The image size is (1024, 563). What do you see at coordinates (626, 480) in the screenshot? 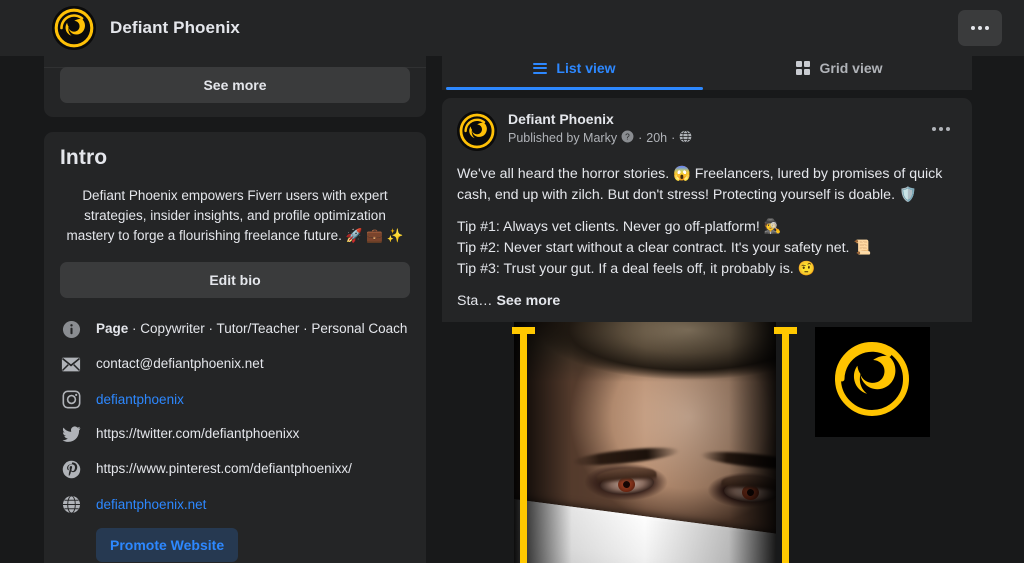
I see `photo-eye-left` at bounding box center [626, 480].